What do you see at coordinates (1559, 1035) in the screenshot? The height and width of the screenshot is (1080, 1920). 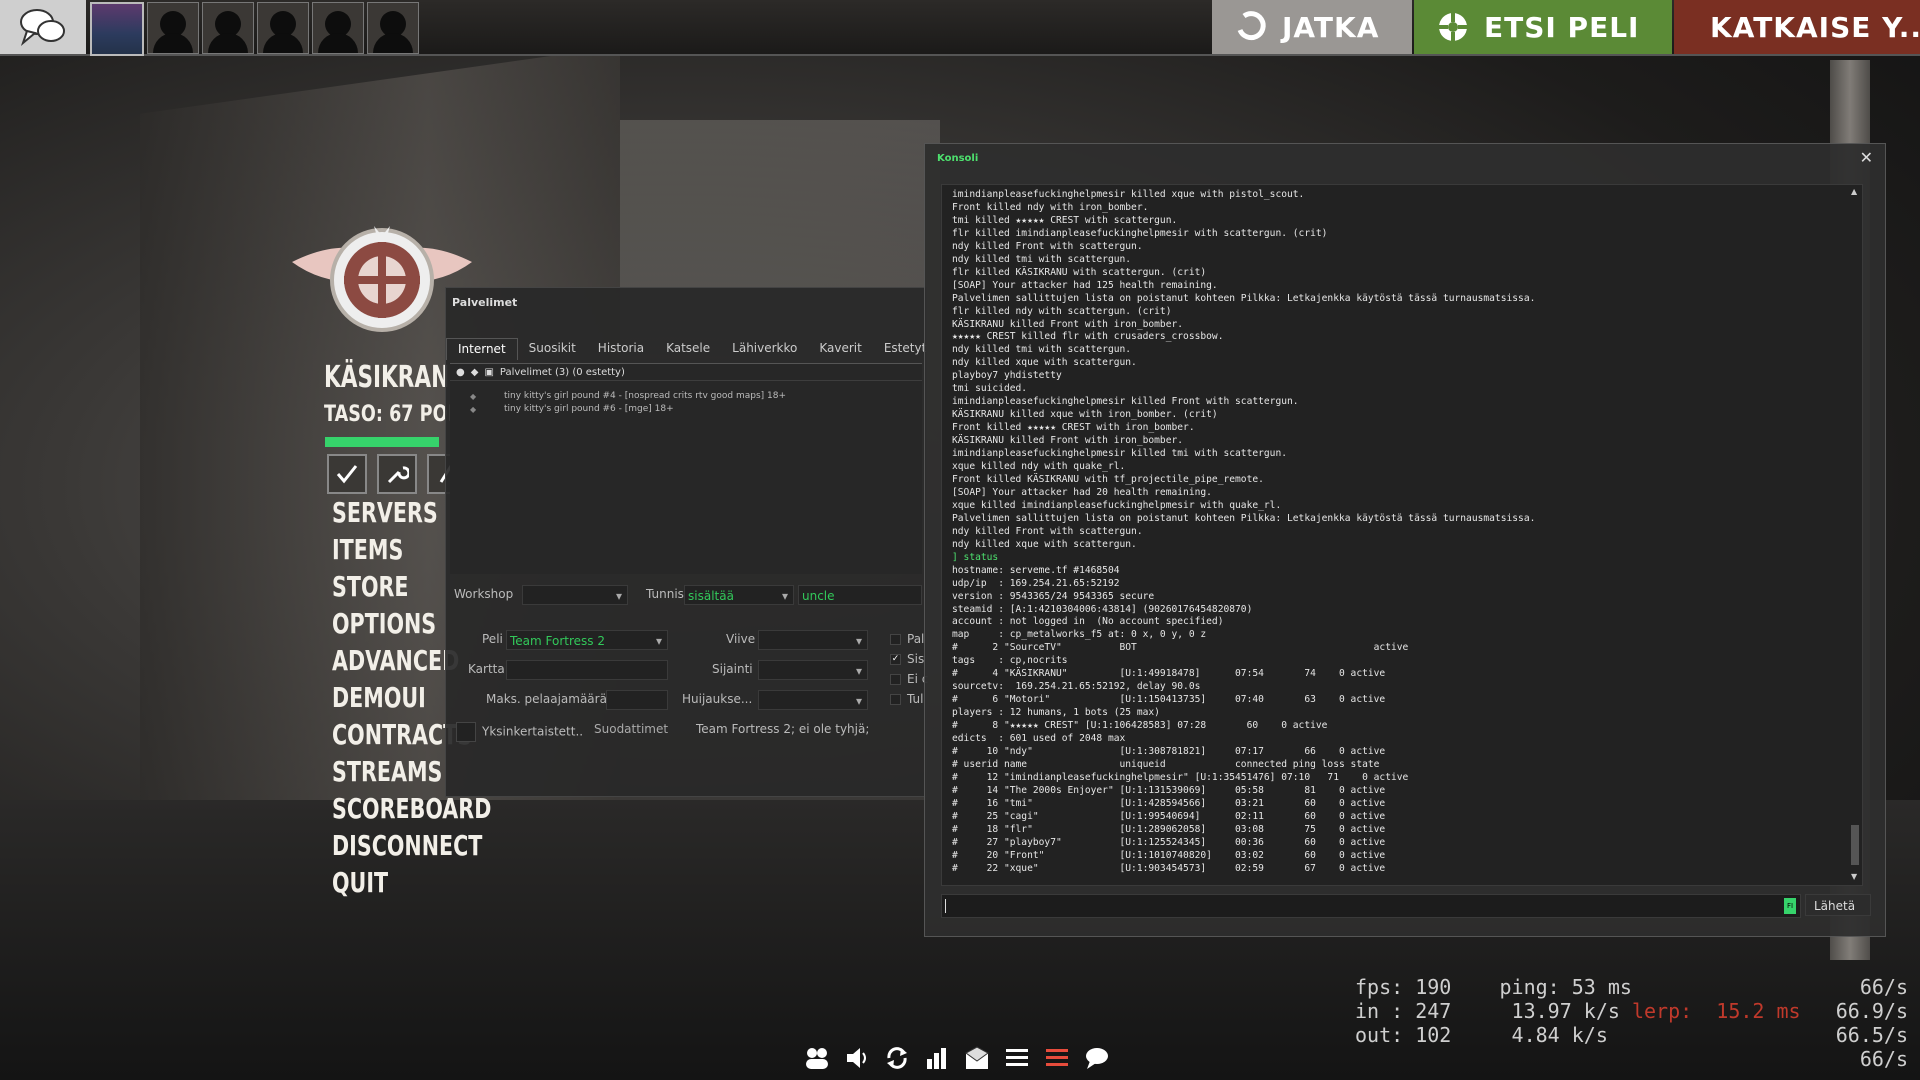 I see `out-rate-readout: 4.84 k/s` at bounding box center [1559, 1035].